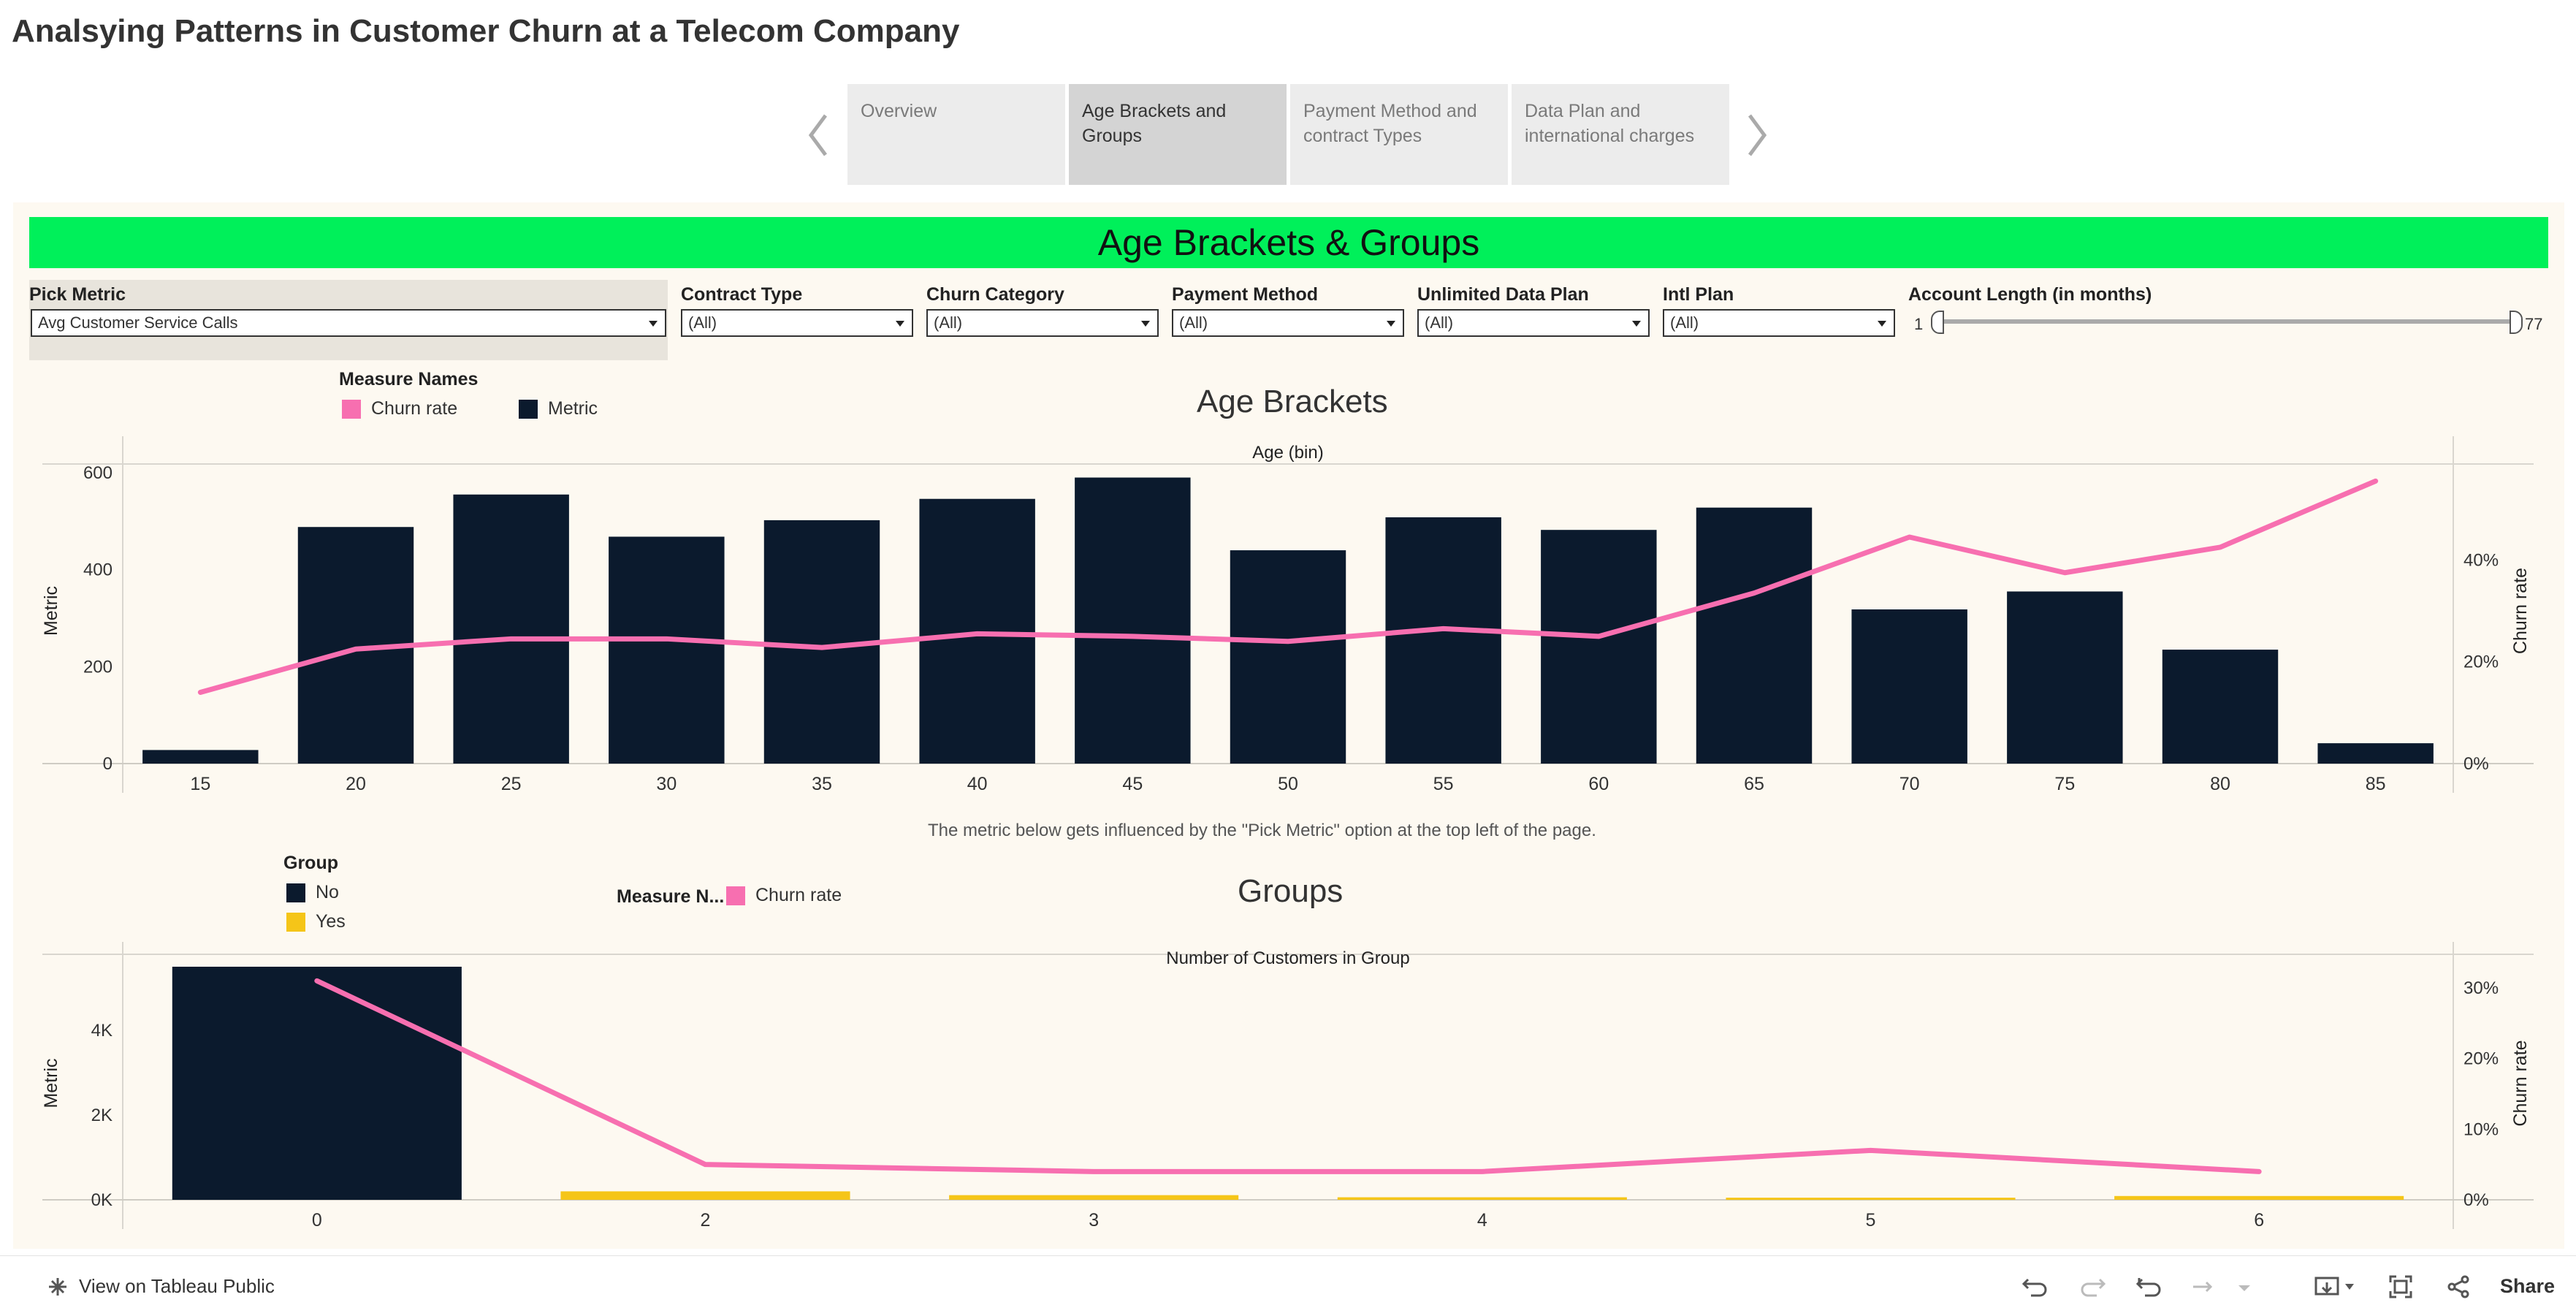  I want to click on y-tick-label: 2K, so click(102, 1115).